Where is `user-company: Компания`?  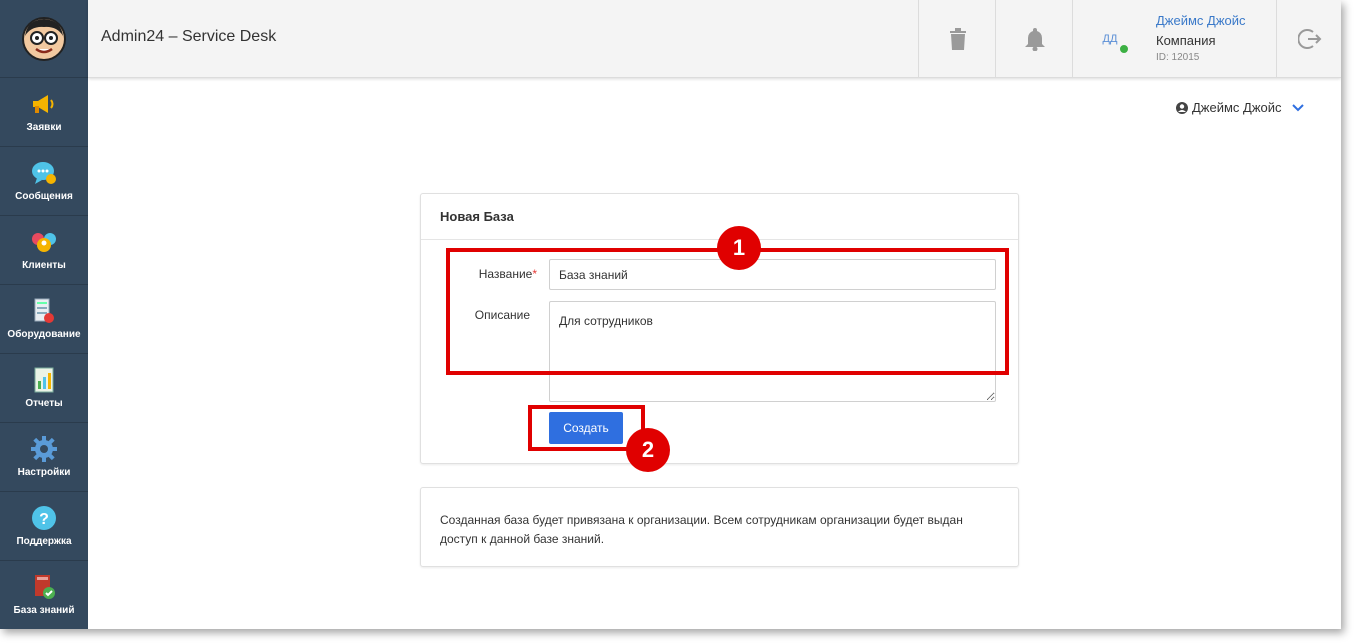 user-company: Компания is located at coordinates (1186, 40).